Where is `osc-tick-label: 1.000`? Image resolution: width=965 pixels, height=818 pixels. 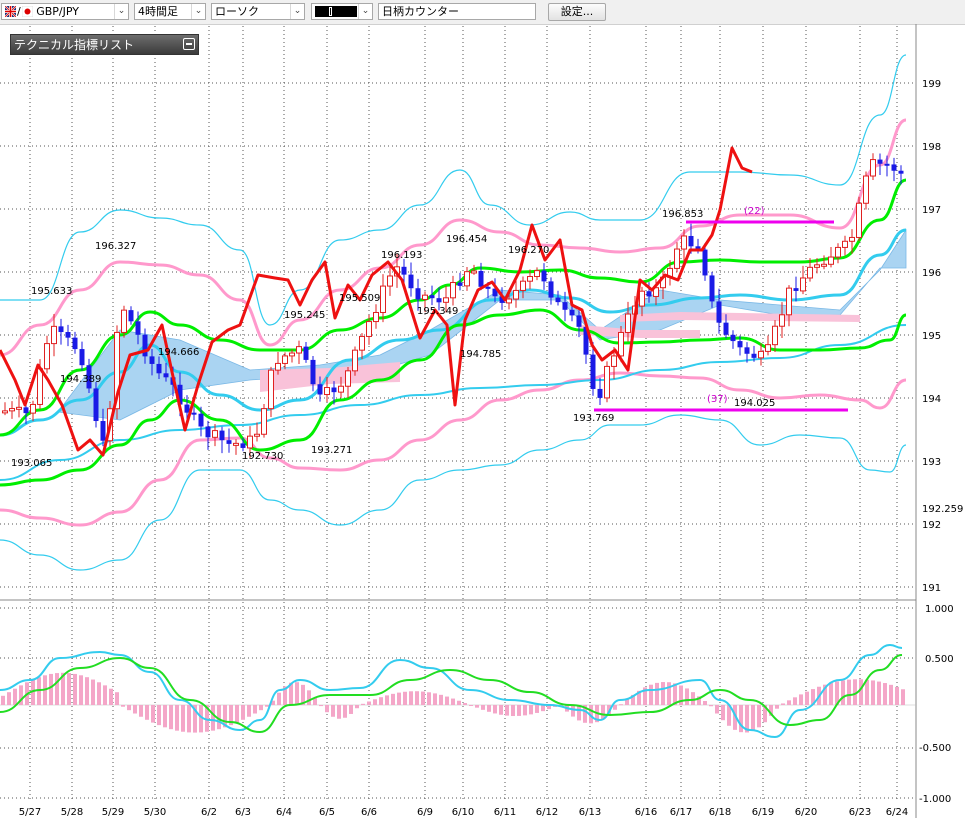
osc-tick-label: 1.000 is located at coordinates (939, 609).